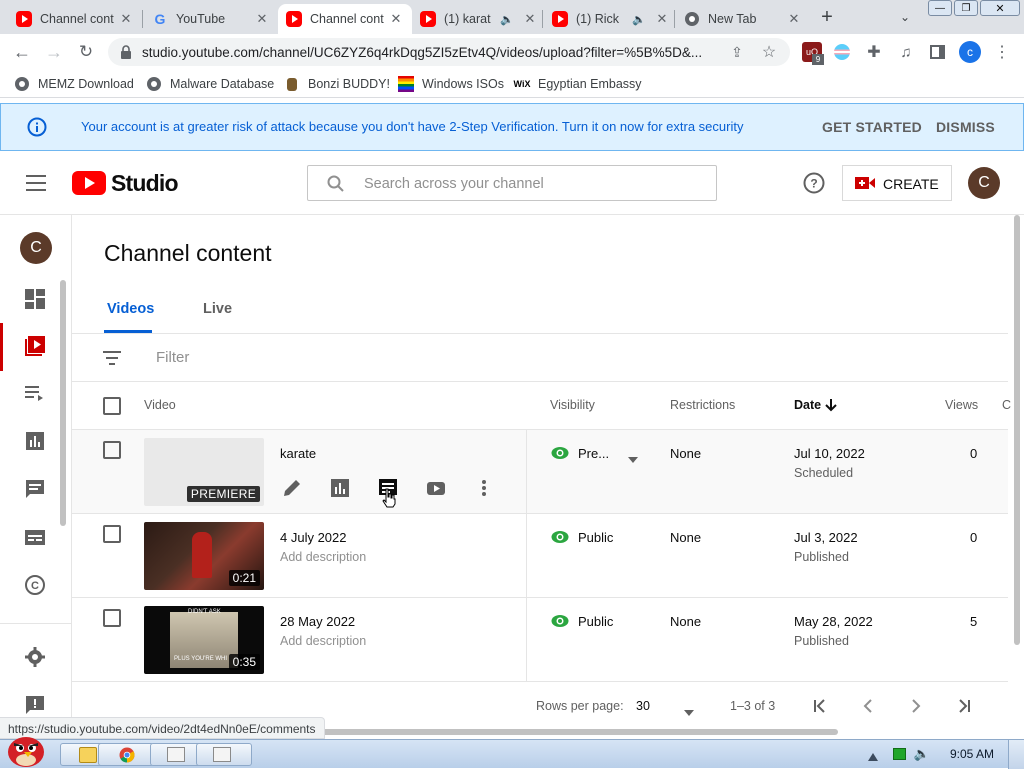 The image size is (1024, 773). What do you see at coordinates (224, 754) in the screenshot?
I see `taskbar-app-button` at bounding box center [224, 754].